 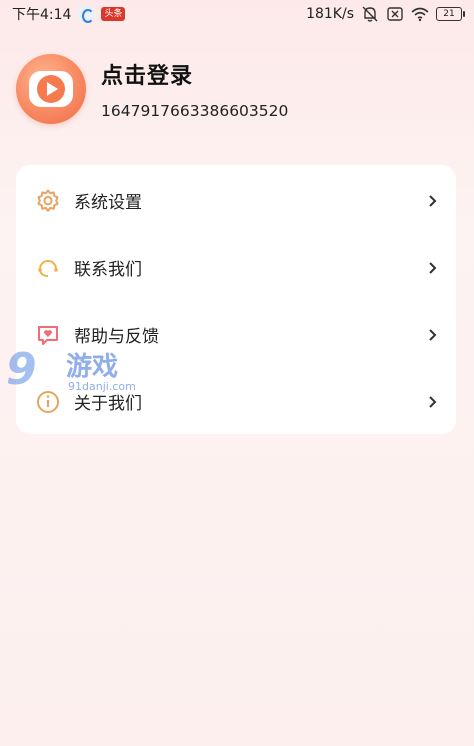 I want to click on menu-item-label: 关于我们, so click(x=108, y=404).